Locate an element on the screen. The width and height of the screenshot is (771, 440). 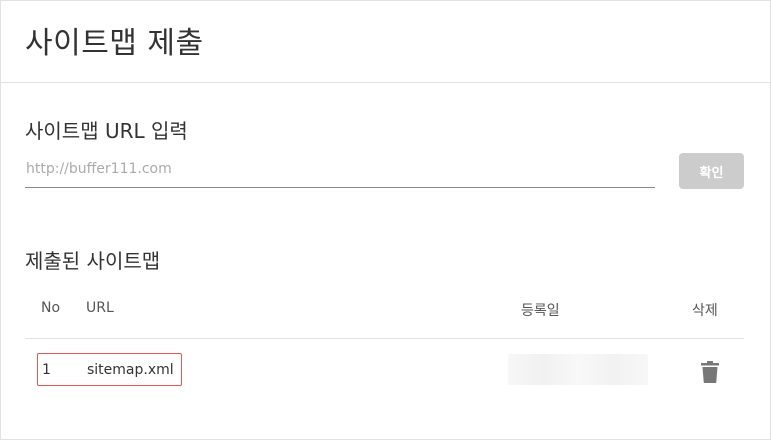
page-title: 사이트맵 제출 is located at coordinates (114, 43).